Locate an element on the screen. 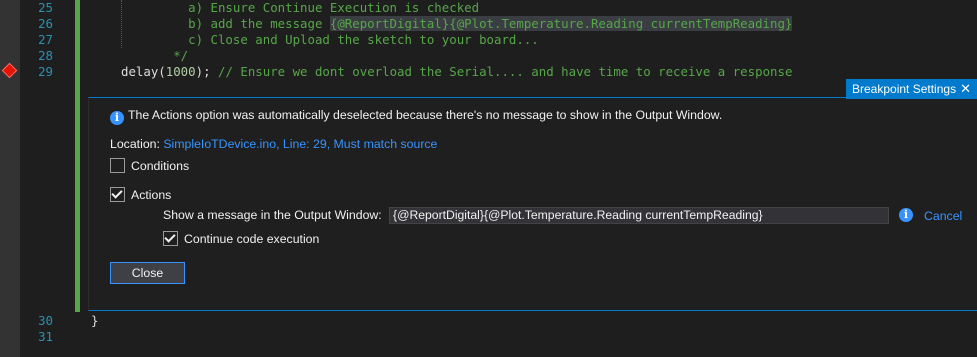 The image size is (977, 357). line-number: 30 is located at coordinates (45, 320).